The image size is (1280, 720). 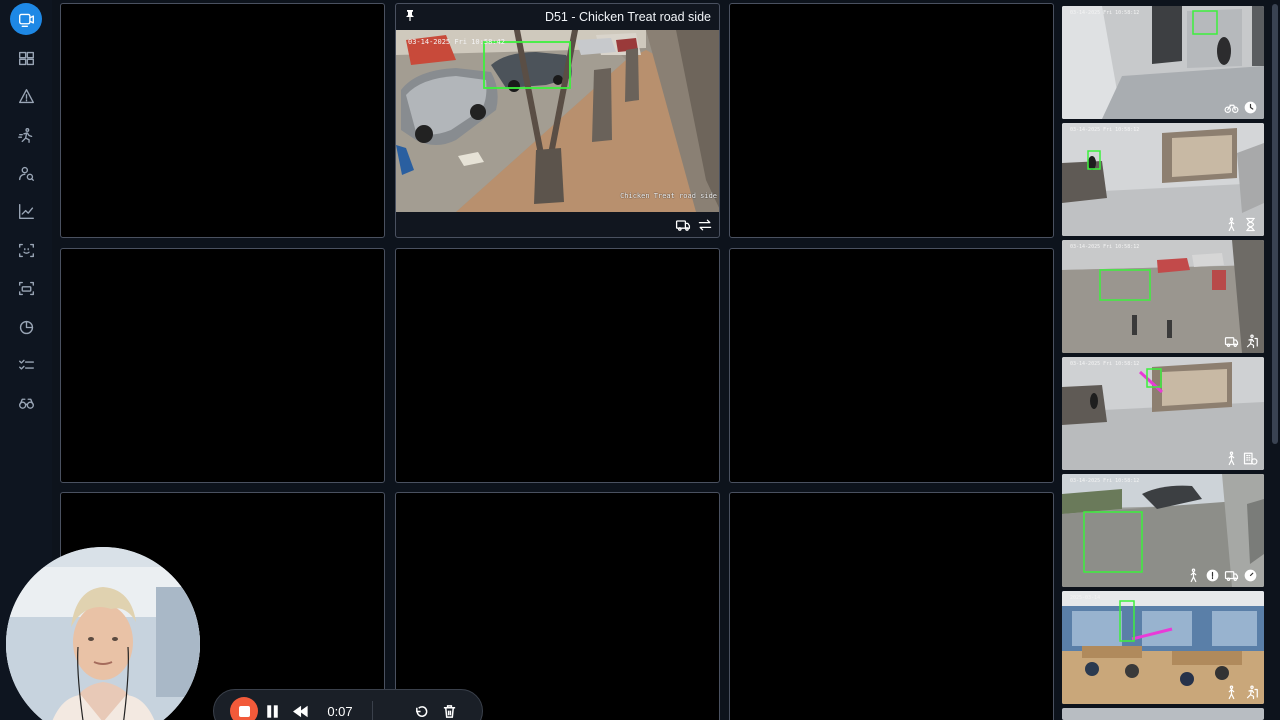 I want to click on stop-icon, so click(x=244, y=711).